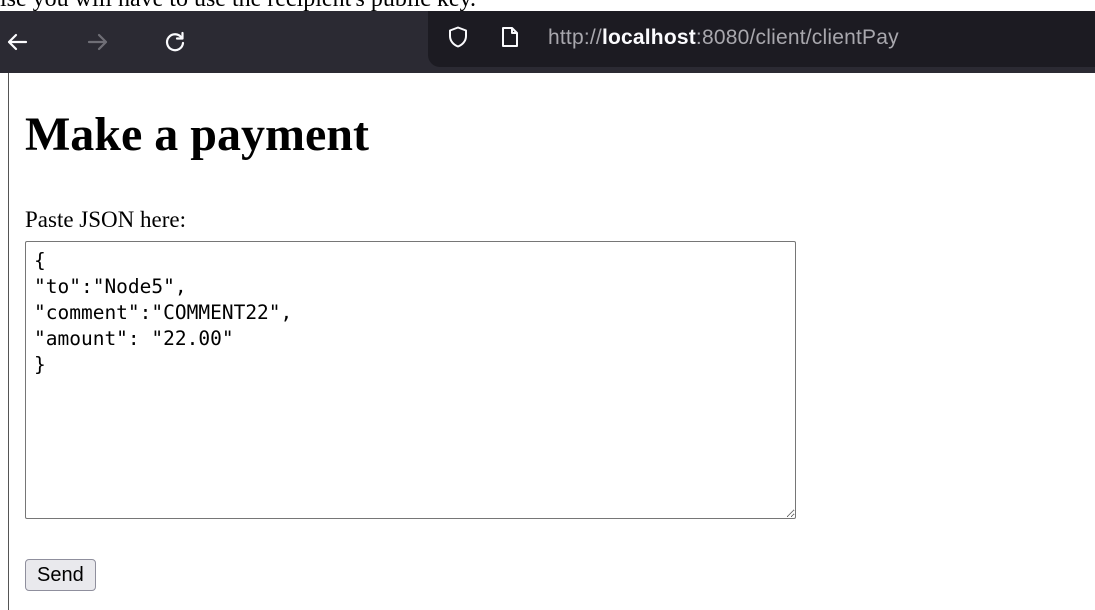  I want to click on document-icon, so click(510, 39).